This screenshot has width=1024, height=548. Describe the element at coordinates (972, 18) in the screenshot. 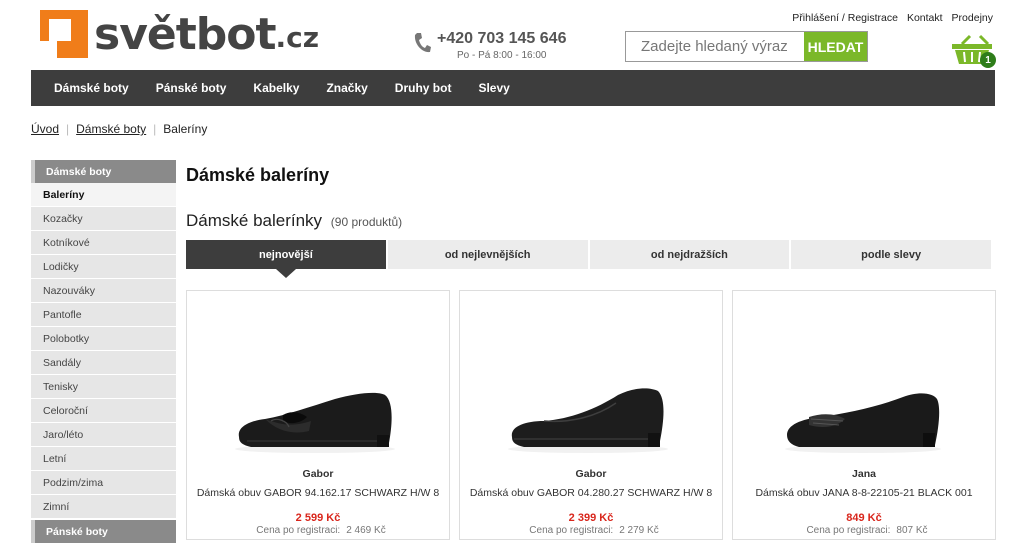

I see `stores-link: Prodejny` at that location.